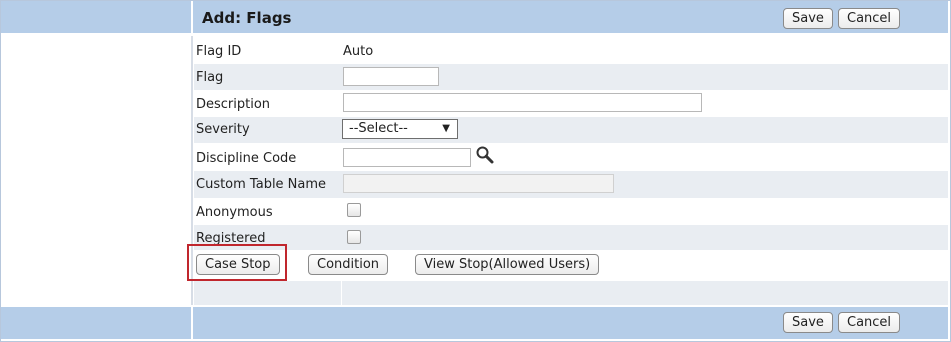 Image resolution: width=951 pixels, height=342 pixels. I want to click on flag-row: Flag, so click(571, 77).